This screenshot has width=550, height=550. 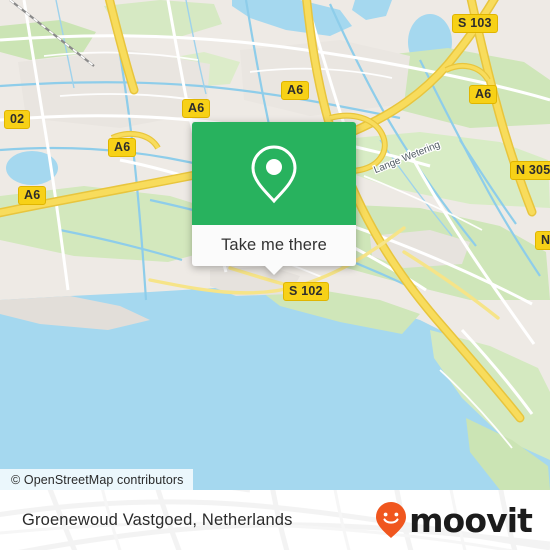 I want to click on moovit-wordmark: moovit, so click(x=471, y=520).